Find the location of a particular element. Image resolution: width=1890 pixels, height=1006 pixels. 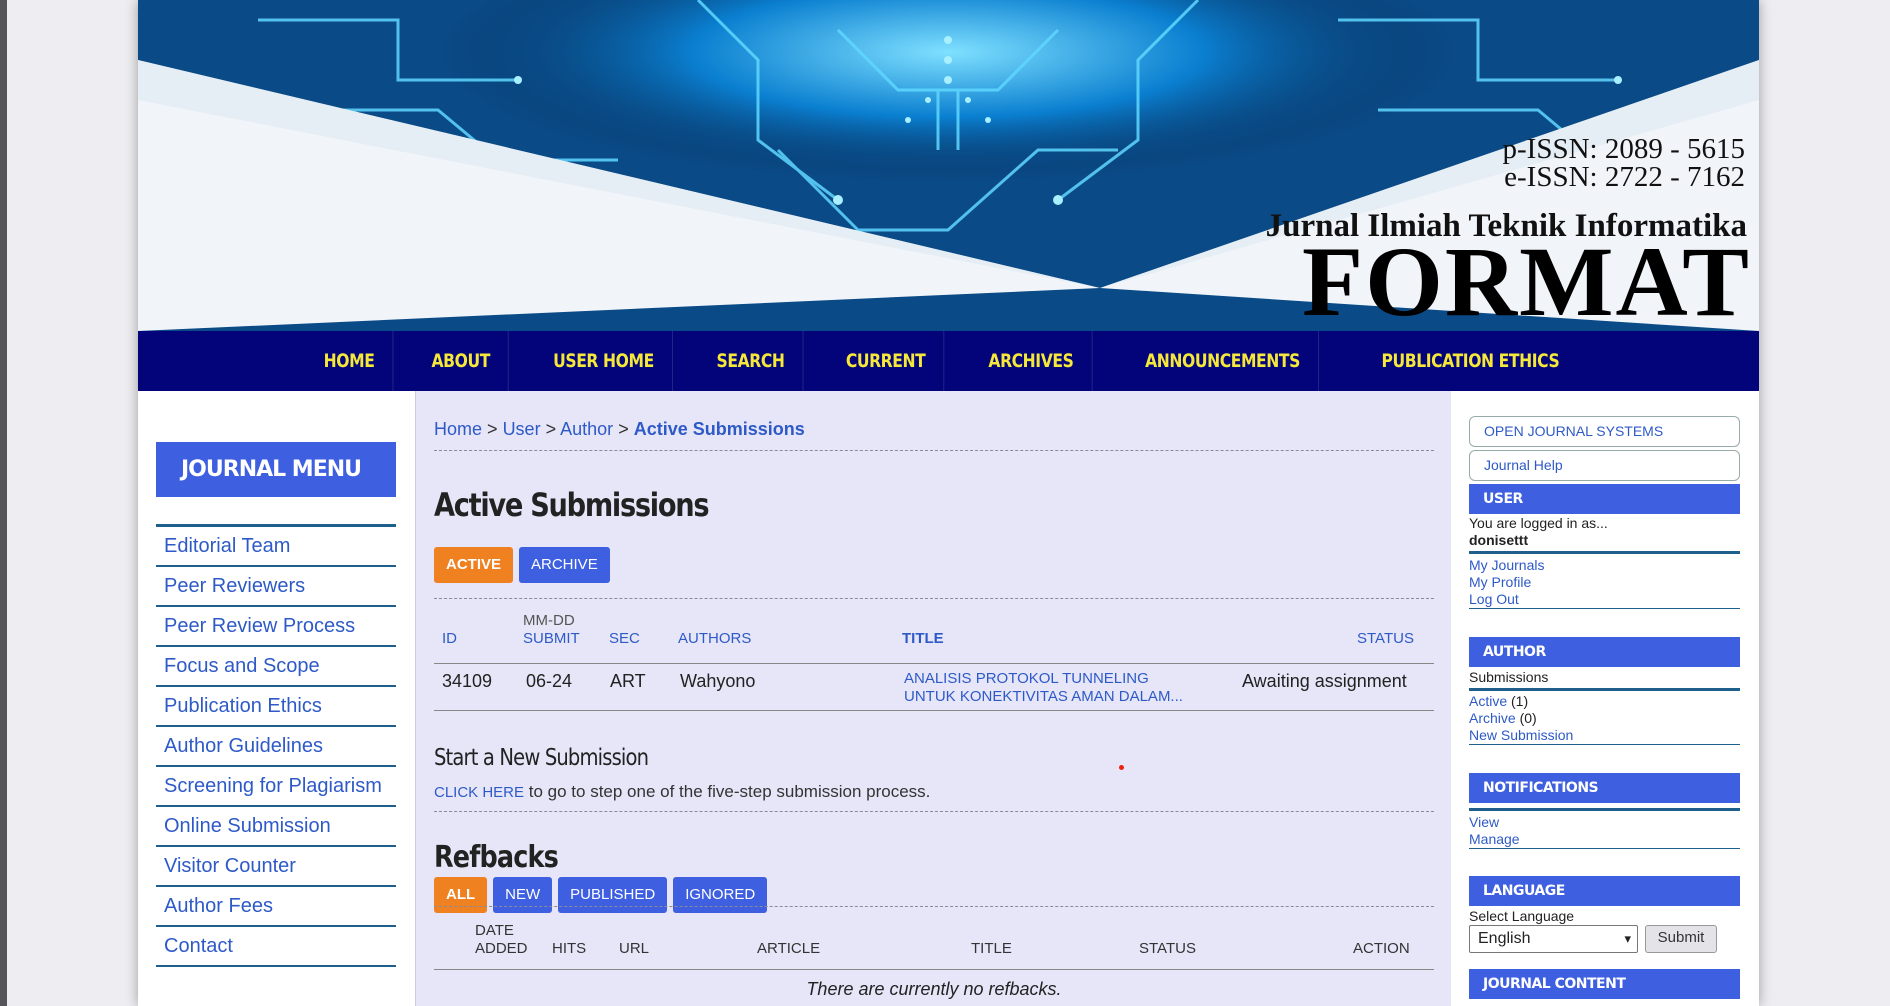

submission-tabs: ACTIVE ARCHIVE is located at coordinates (522, 565).